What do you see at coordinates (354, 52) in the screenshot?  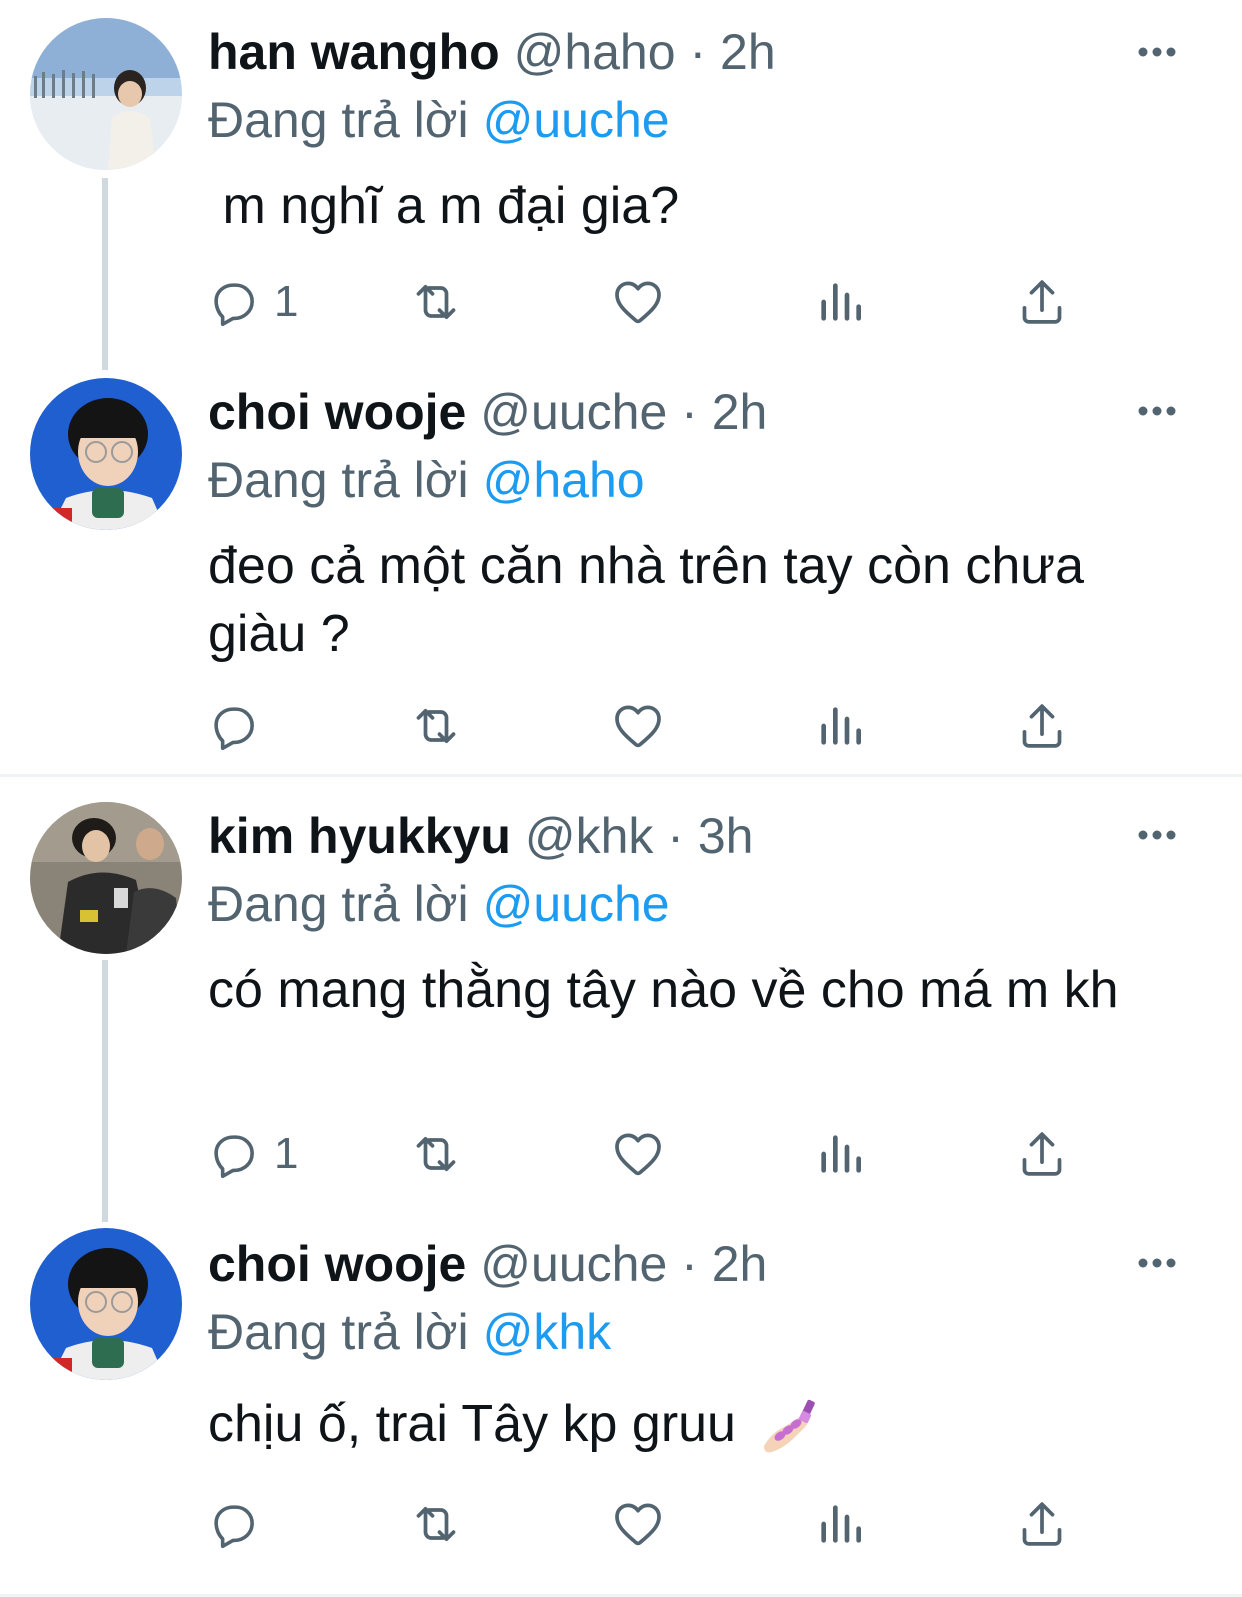 I see `display-name: han wangho` at bounding box center [354, 52].